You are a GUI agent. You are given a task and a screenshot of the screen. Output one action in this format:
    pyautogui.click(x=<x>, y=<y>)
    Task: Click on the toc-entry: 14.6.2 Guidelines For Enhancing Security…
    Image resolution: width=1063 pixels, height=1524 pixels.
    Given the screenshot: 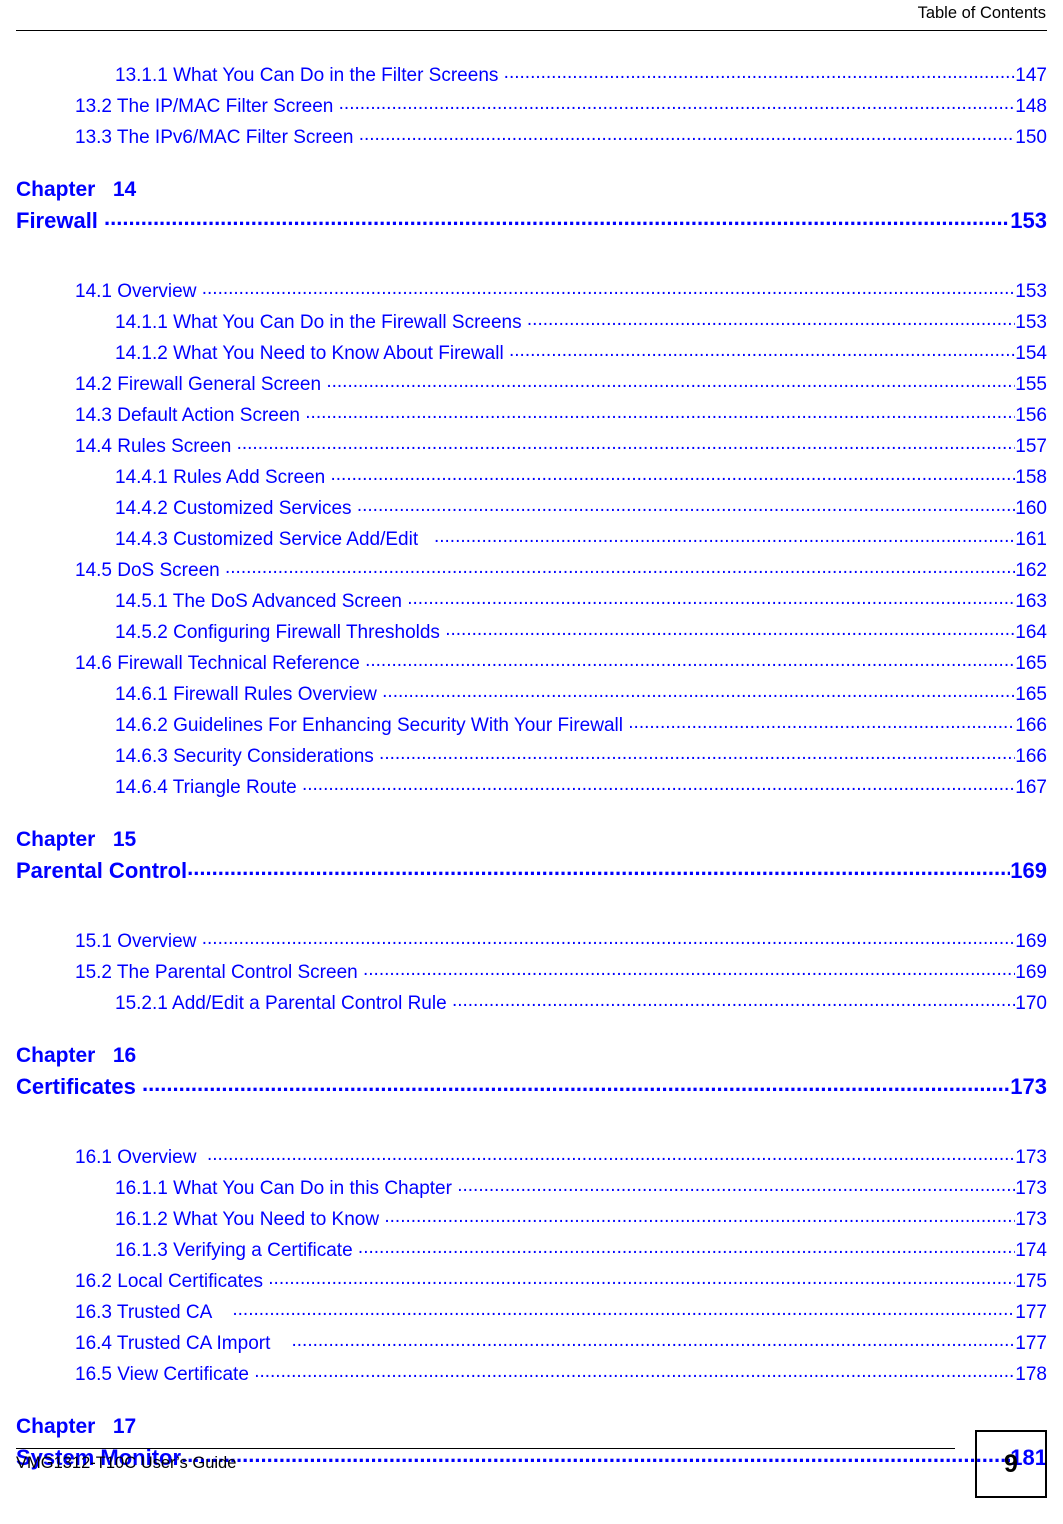 What is the action you would take?
    pyautogui.click(x=531, y=725)
    